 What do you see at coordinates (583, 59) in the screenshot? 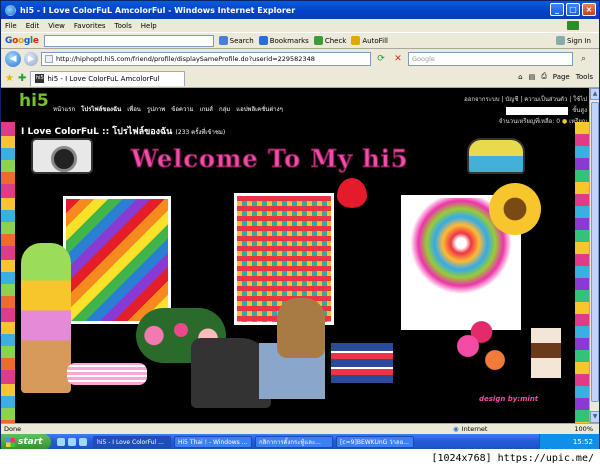
I see `search-icon: ⌕` at bounding box center [583, 59].